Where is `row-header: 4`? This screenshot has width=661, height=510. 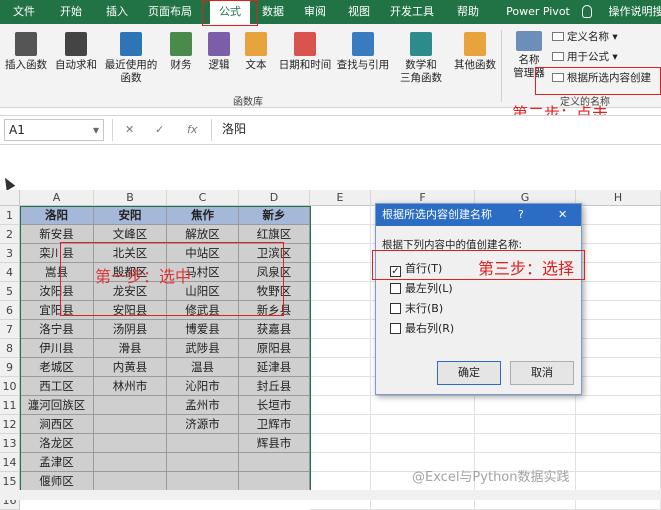 row-header: 4 is located at coordinates (10, 272).